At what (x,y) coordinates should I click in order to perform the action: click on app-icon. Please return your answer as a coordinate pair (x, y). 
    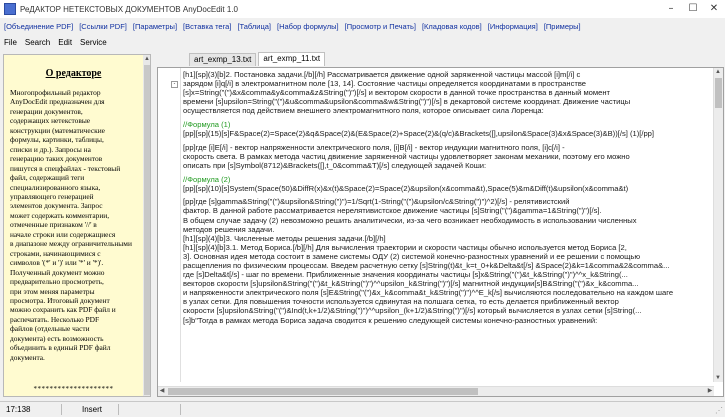
    Looking at the image, I should click on (10, 9).